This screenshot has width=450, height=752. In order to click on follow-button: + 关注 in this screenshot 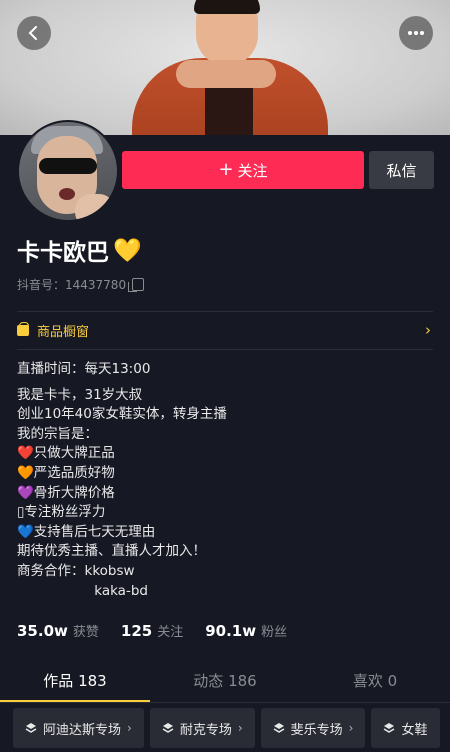, I will do `click(243, 170)`.